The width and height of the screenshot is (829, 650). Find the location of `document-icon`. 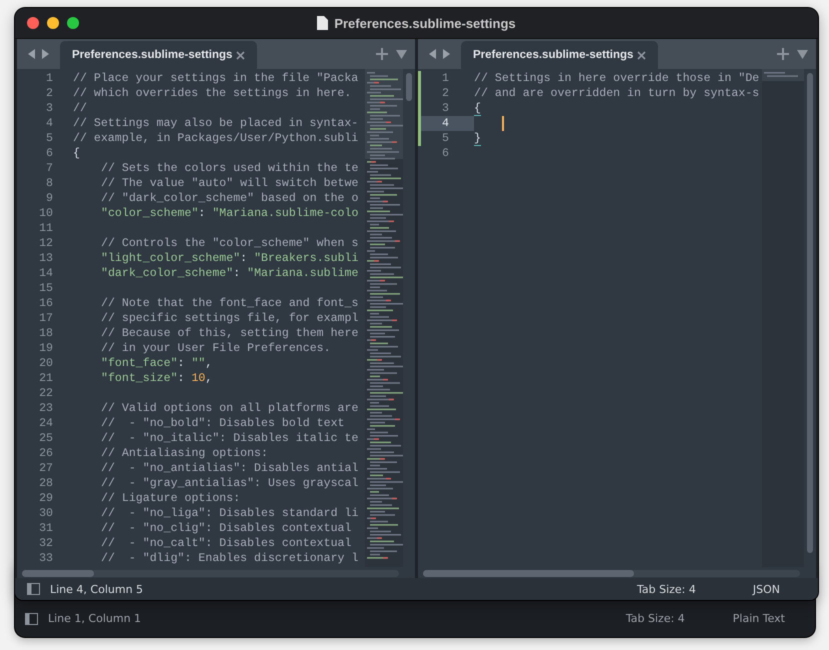

document-icon is located at coordinates (322, 23).